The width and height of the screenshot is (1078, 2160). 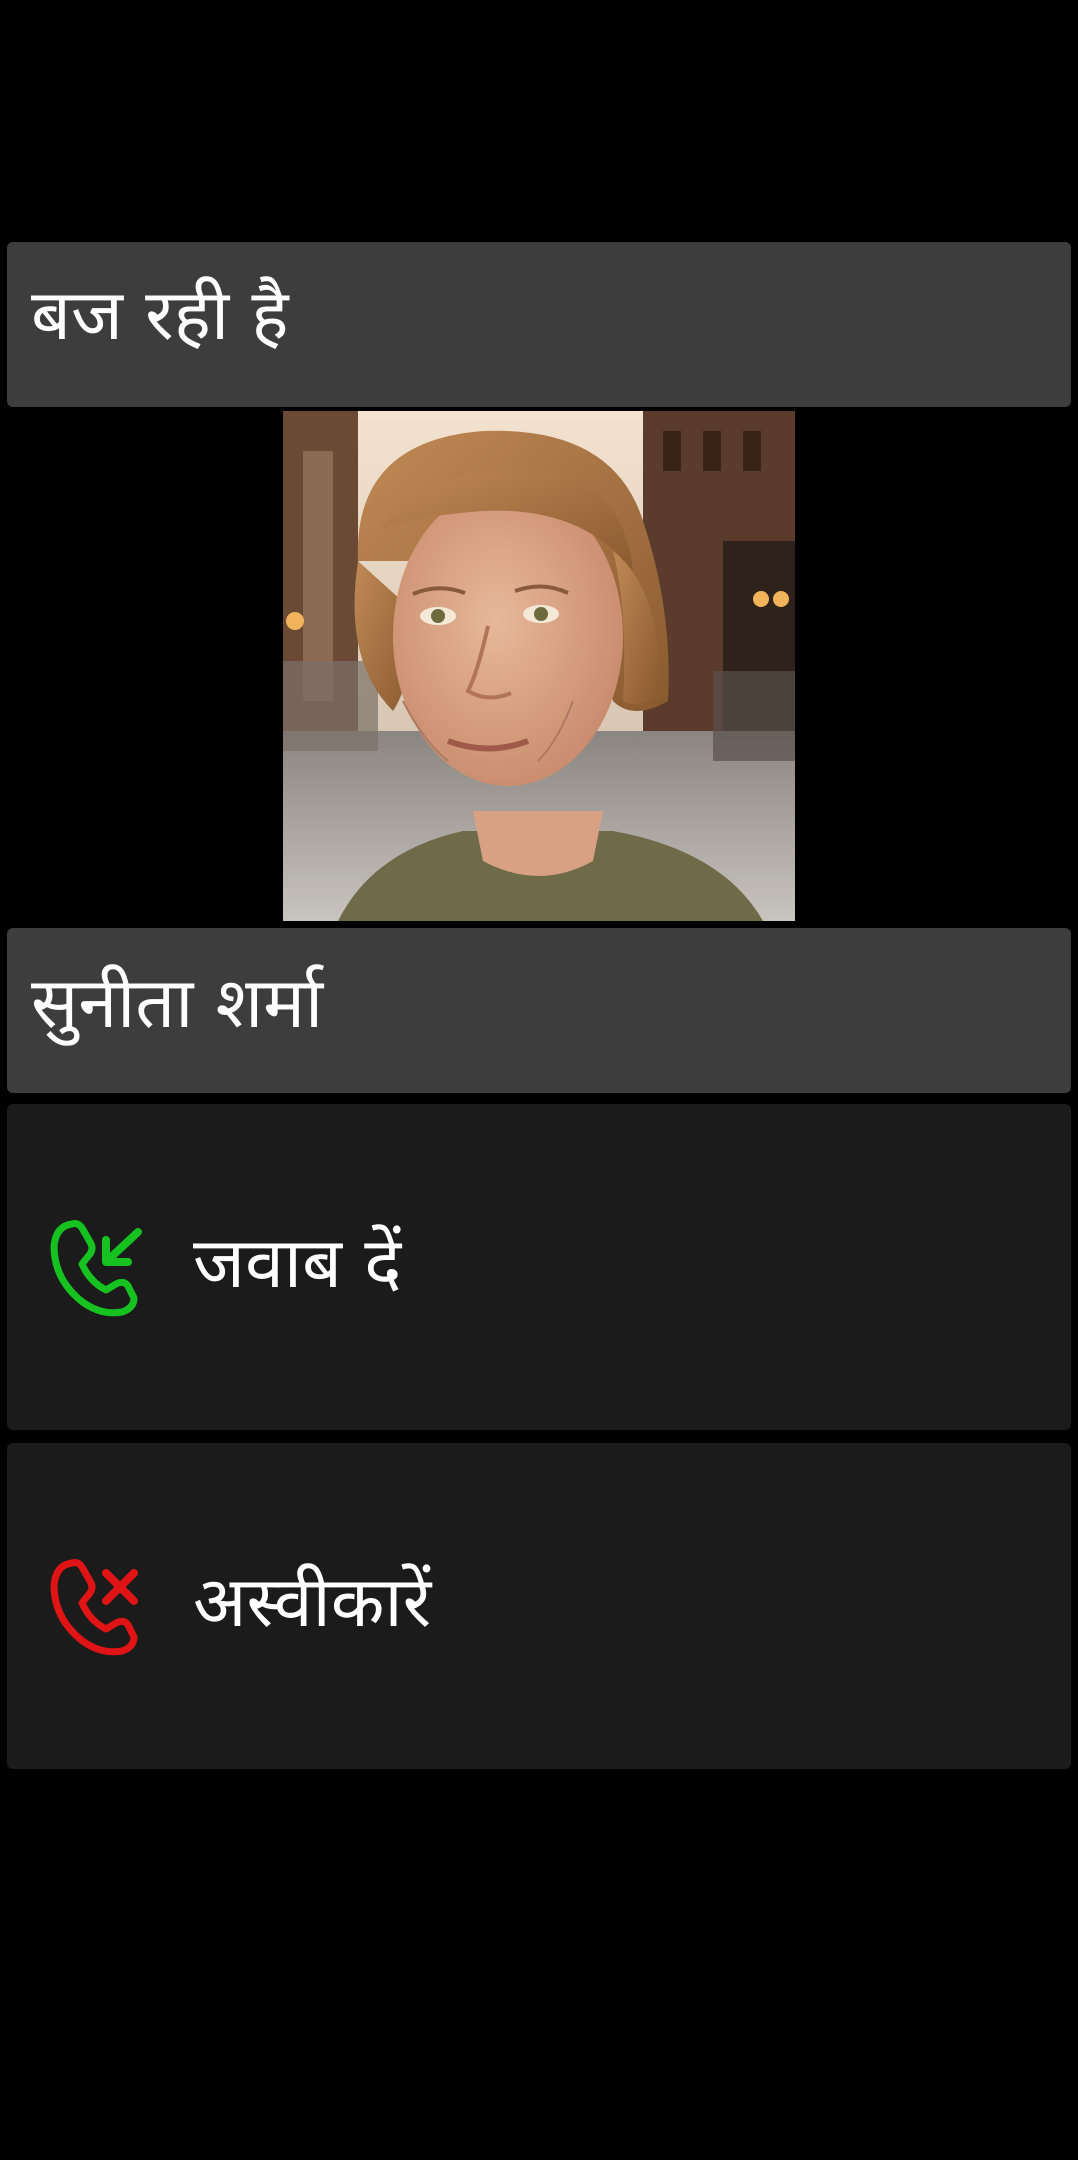 What do you see at coordinates (97, 1606) in the screenshot?
I see `reject-call-icon` at bounding box center [97, 1606].